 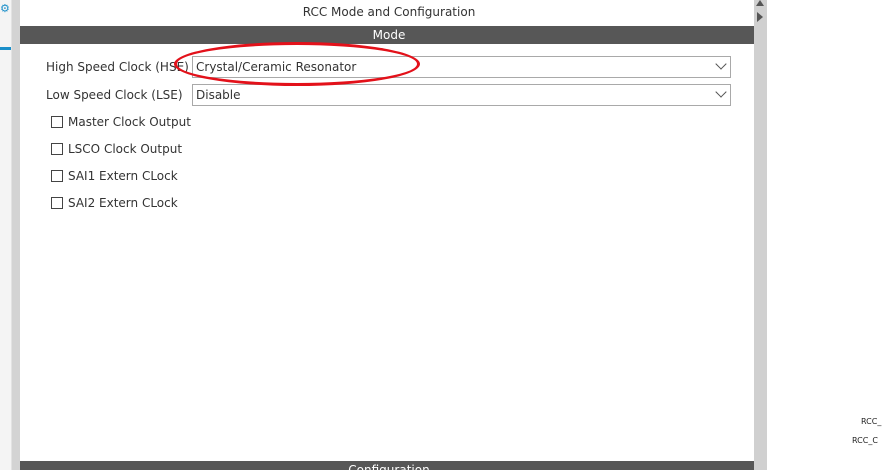 I want to click on master-clock-output-checkbox, so click(x=57, y=122).